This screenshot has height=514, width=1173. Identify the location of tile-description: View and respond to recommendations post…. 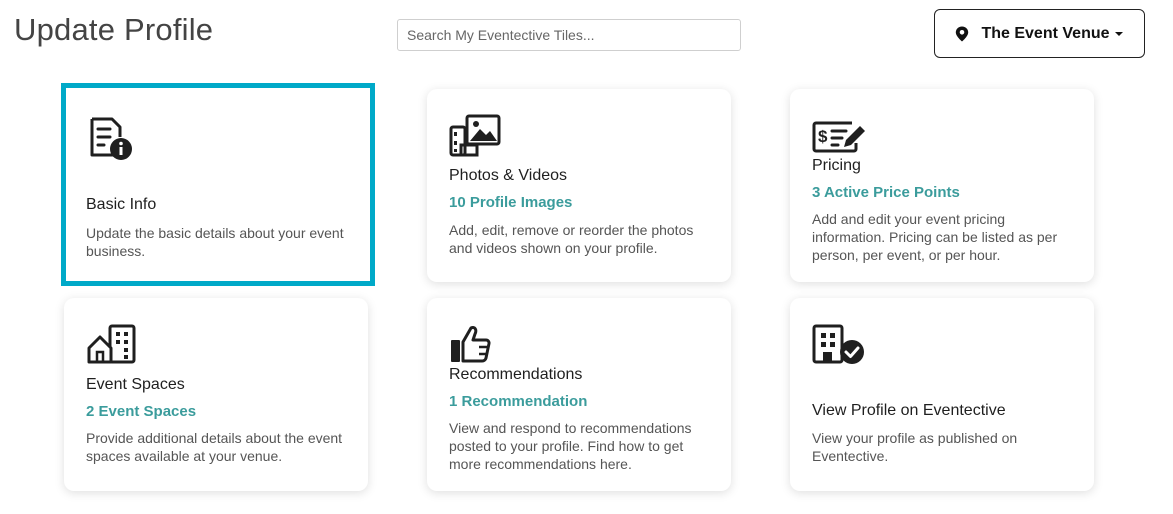
(570, 446).